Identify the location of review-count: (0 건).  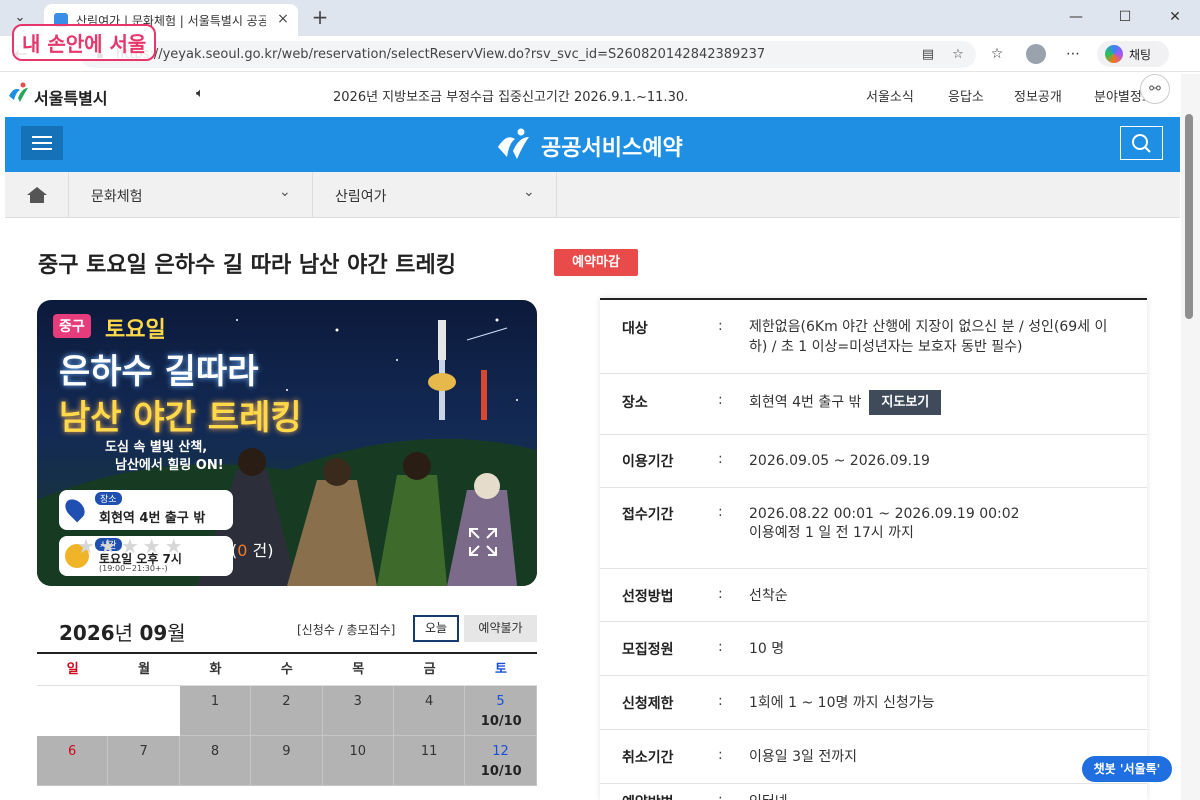
(252, 550).